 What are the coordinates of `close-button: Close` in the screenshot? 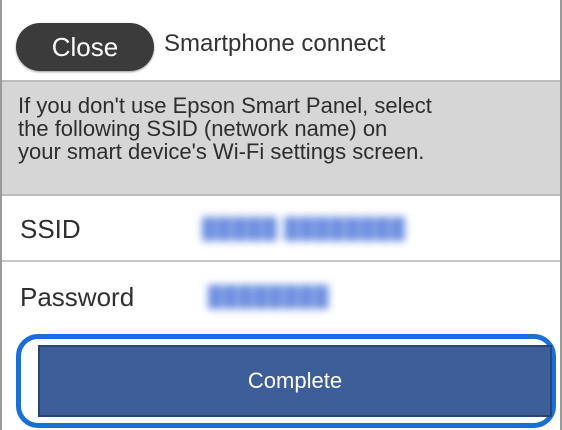 It's located at (85, 47).